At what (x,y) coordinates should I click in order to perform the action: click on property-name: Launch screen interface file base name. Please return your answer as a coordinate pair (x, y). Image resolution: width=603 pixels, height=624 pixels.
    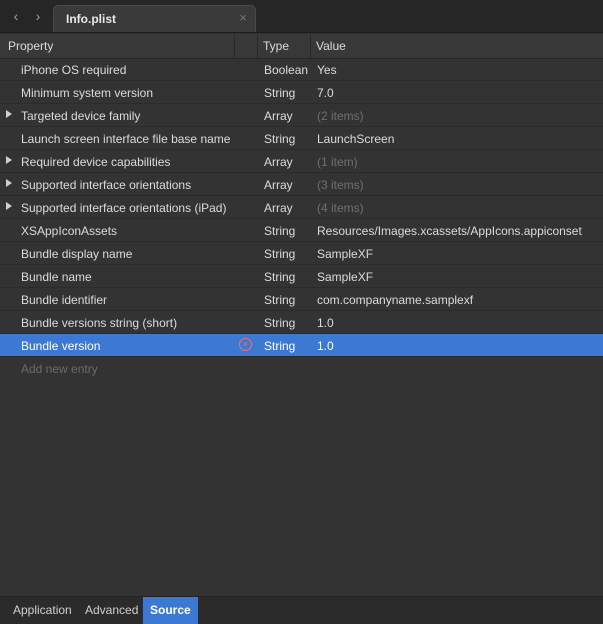
    Looking at the image, I should click on (125, 139).